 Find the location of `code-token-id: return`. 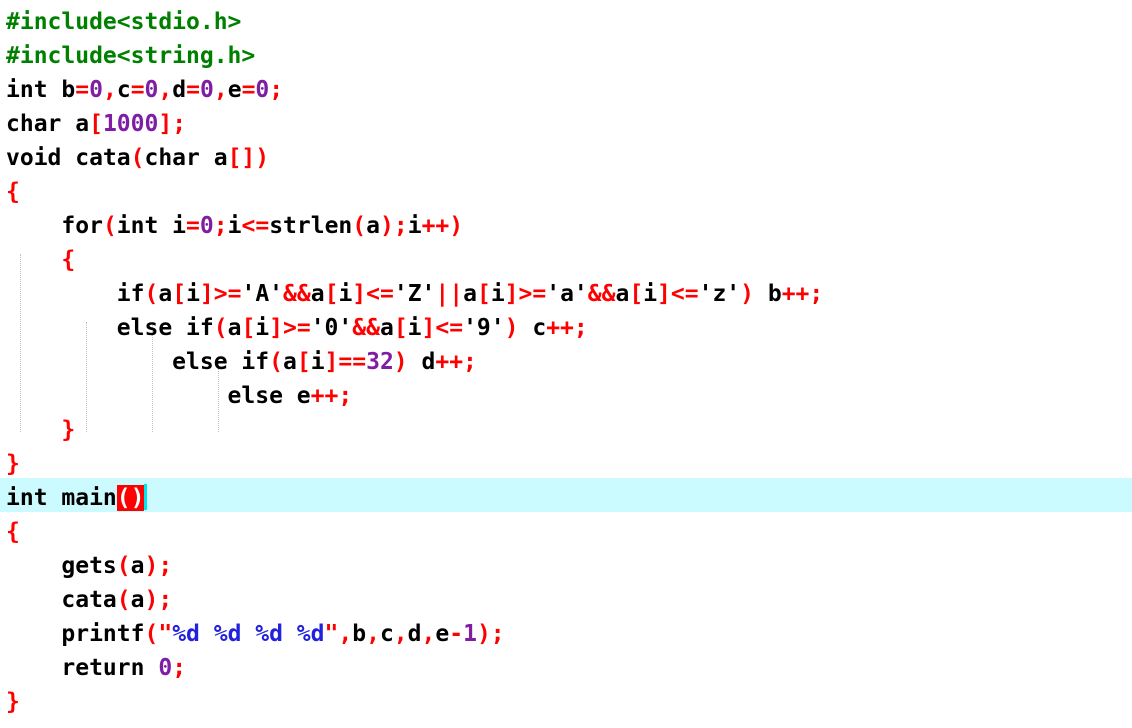

code-token-id: return is located at coordinates (82, 668).